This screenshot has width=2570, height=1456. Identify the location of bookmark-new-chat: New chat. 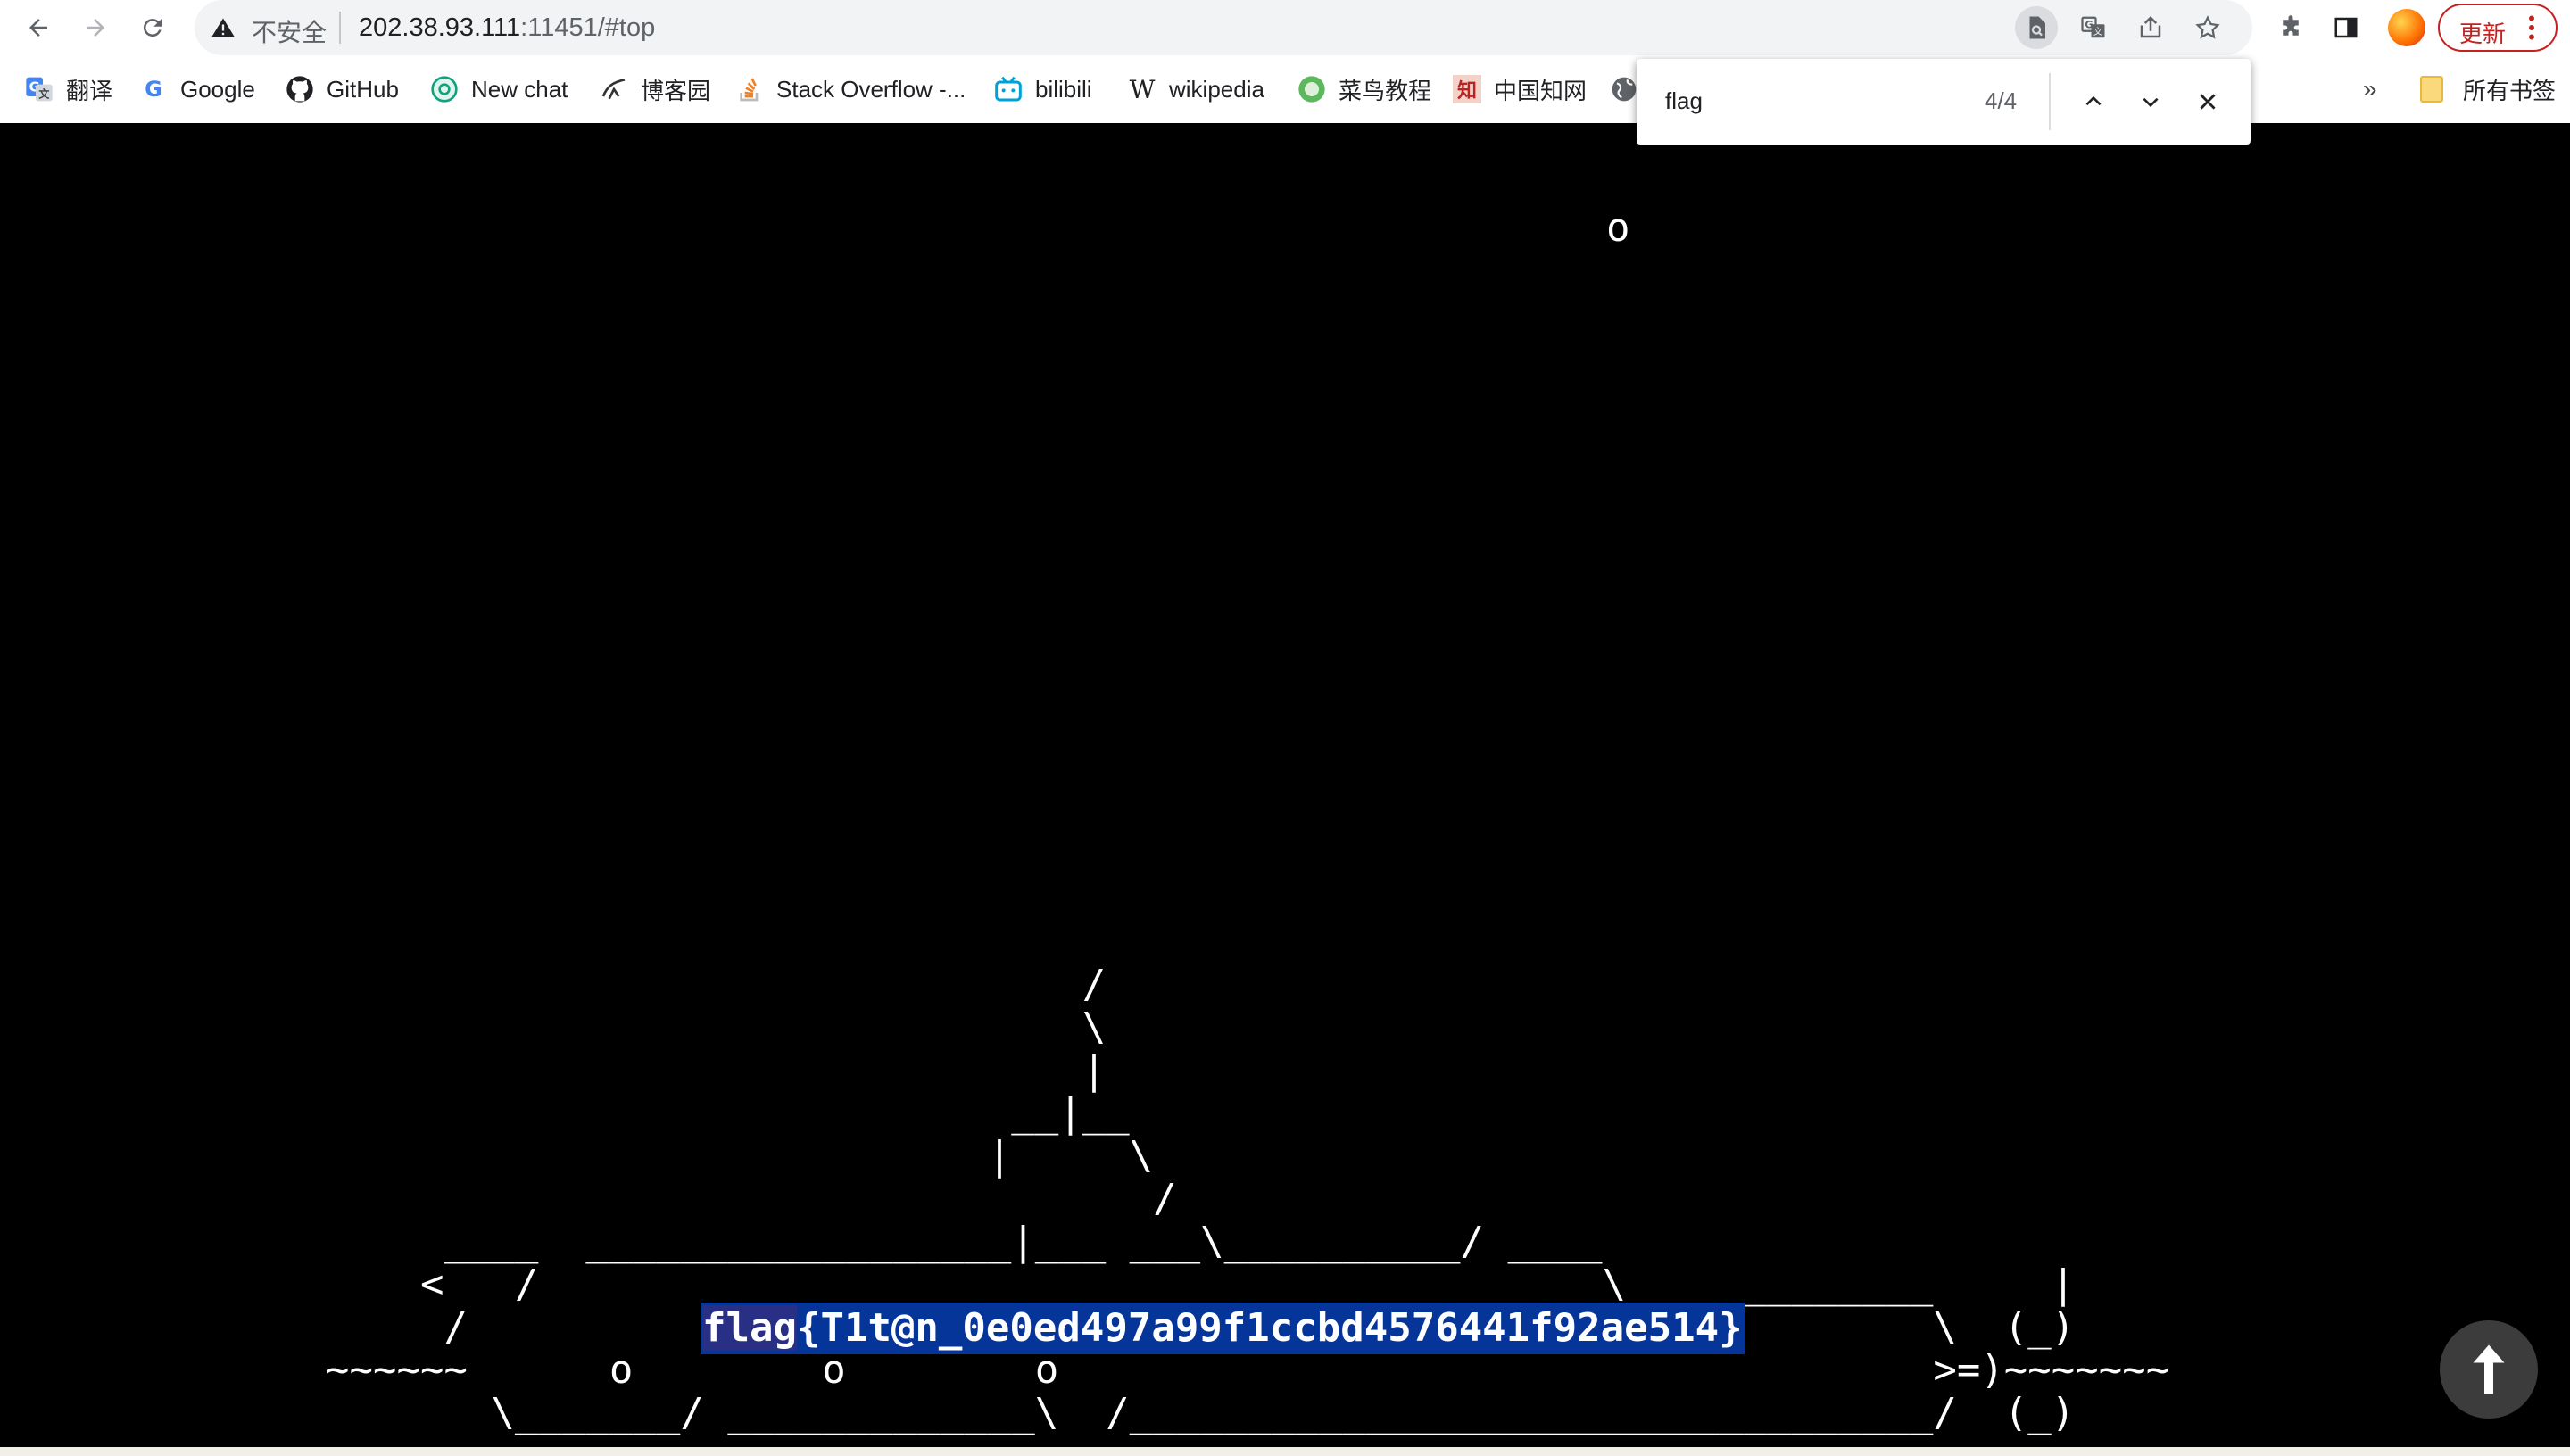
(499, 89).